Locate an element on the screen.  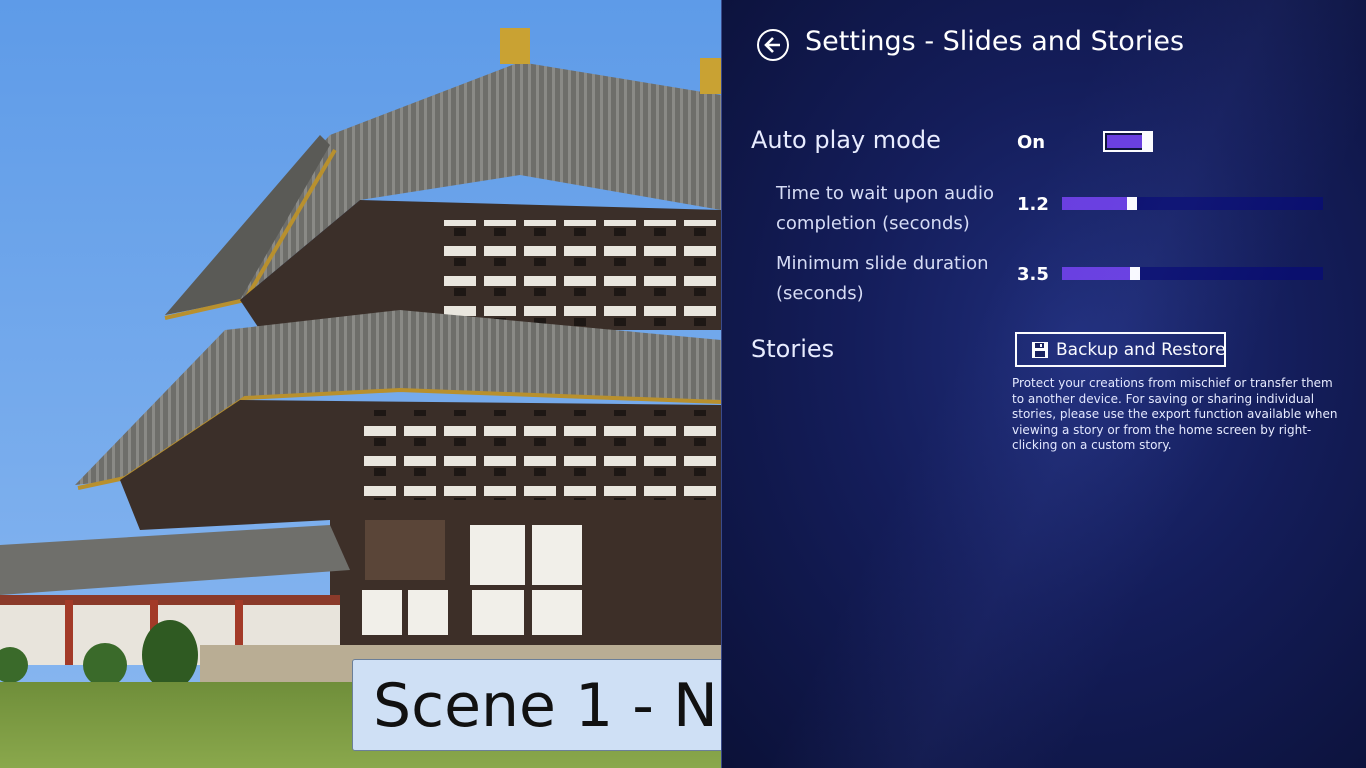
back-arrow-icon is located at coordinates (772, 45).